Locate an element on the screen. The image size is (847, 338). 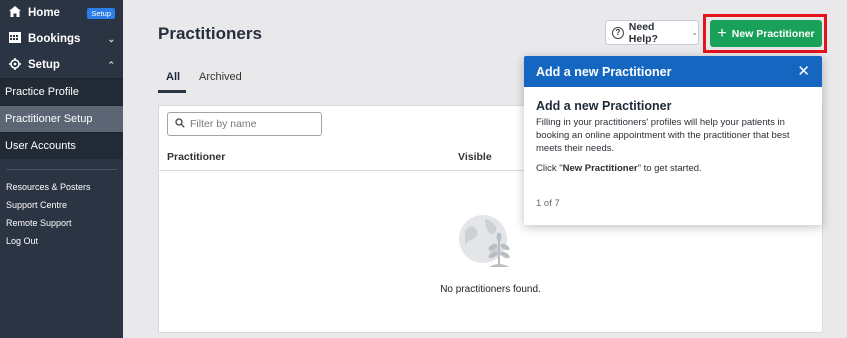
setup-badge: Setup is located at coordinates (101, 13).